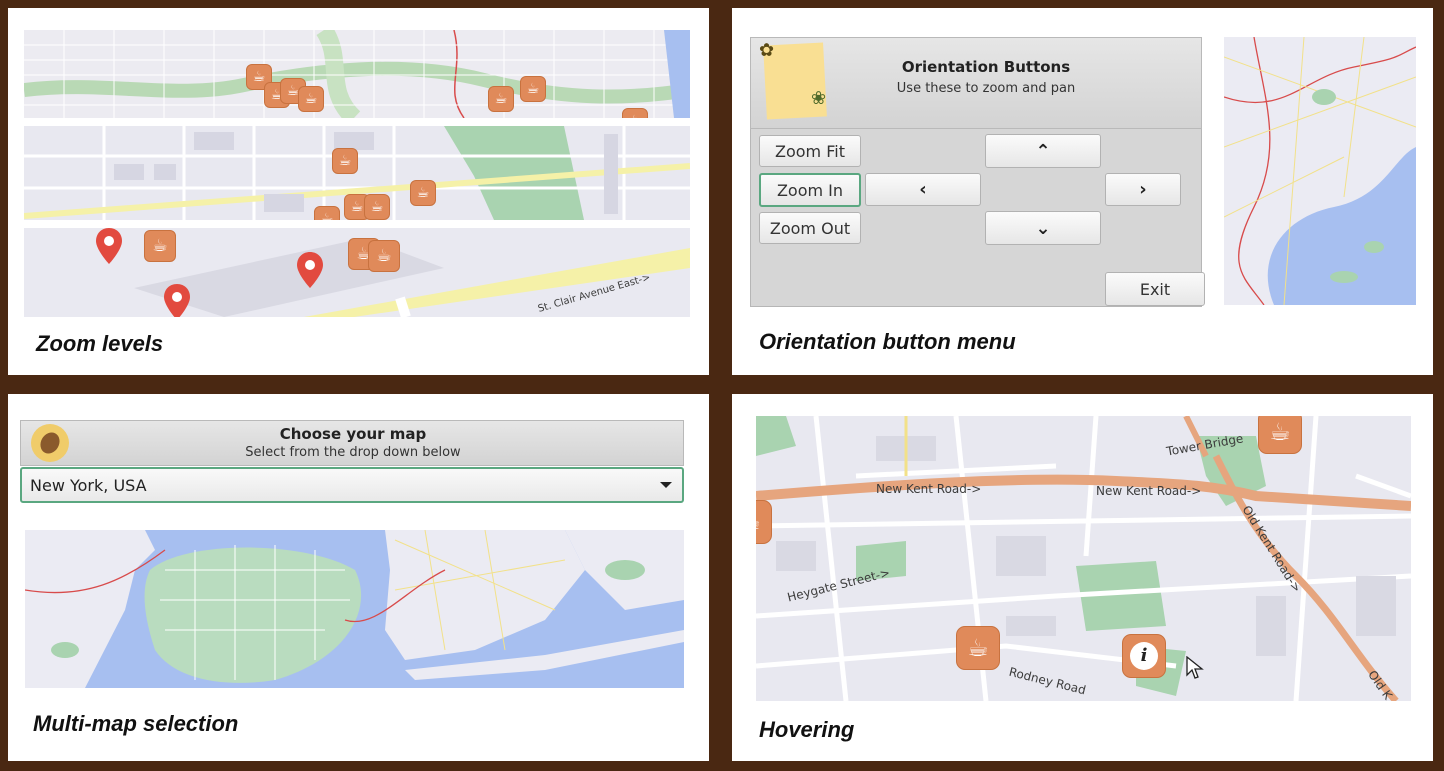 The image size is (1444, 771). What do you see at coordinates (353, 434) in the screenshot?
I see `map-select-title: Choose your map` at bounding box center [353, 434].